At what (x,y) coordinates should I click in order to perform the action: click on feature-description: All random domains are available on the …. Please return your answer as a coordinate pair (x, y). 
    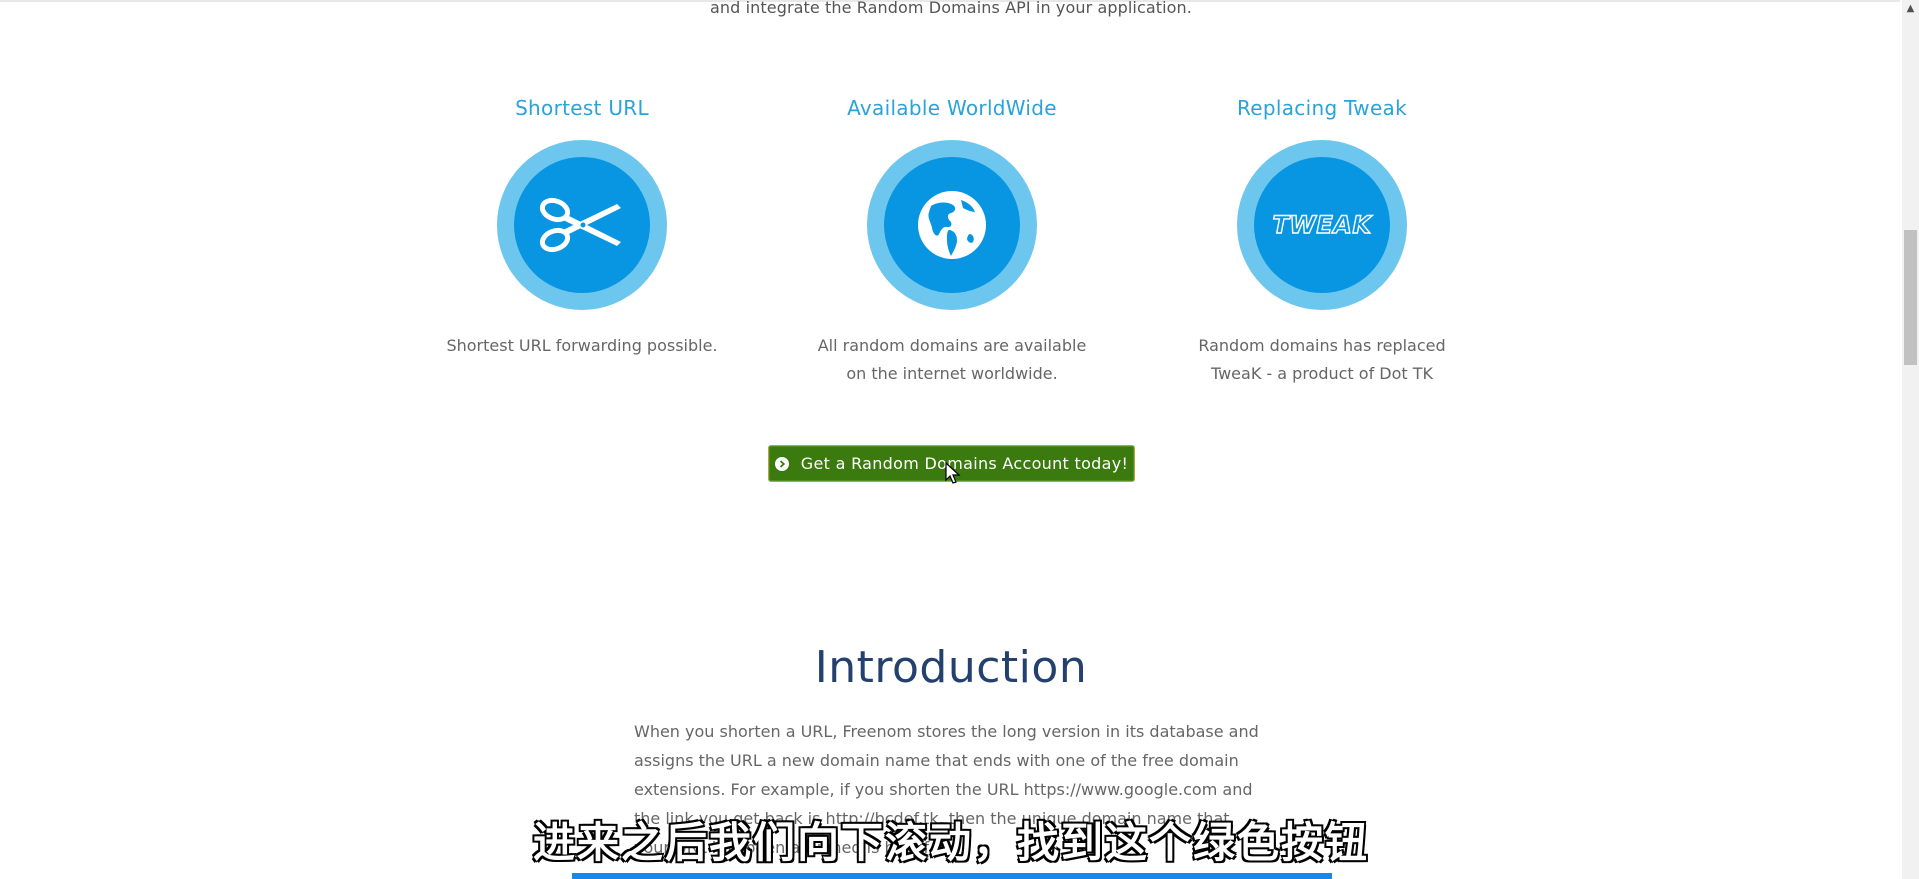
    Looking at the image, I should click on (952, 359).